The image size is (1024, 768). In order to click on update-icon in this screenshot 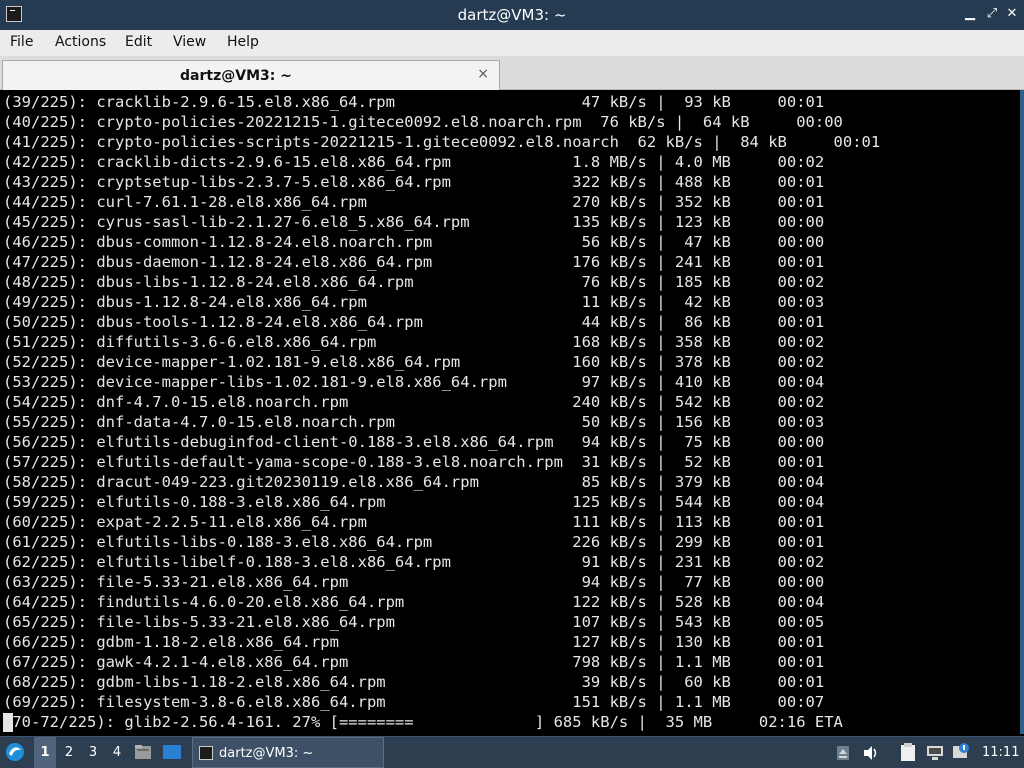, I will do `click(962, 752)`.